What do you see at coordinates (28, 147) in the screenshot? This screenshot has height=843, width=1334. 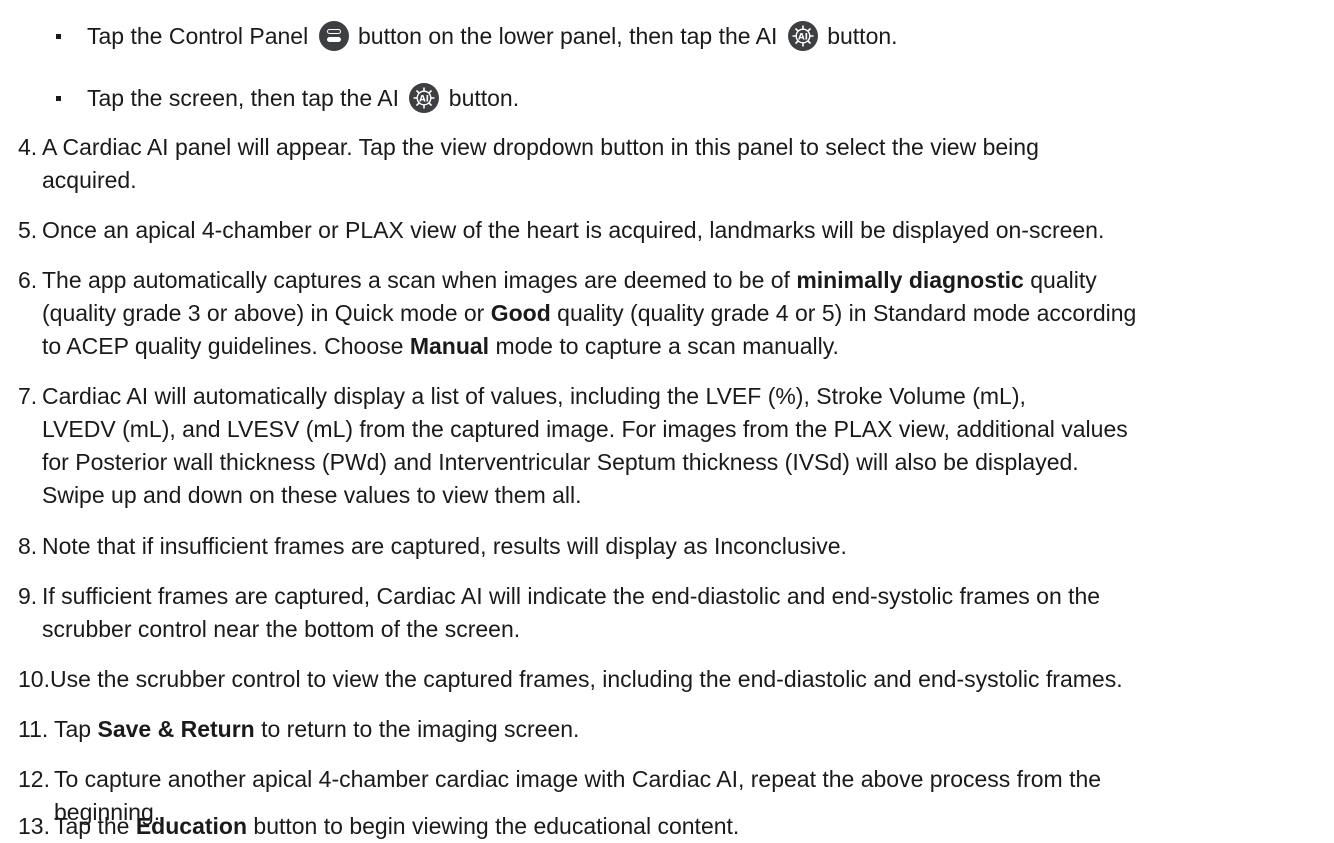 I see `step-number: 4.` at bounding box center [28, 147].